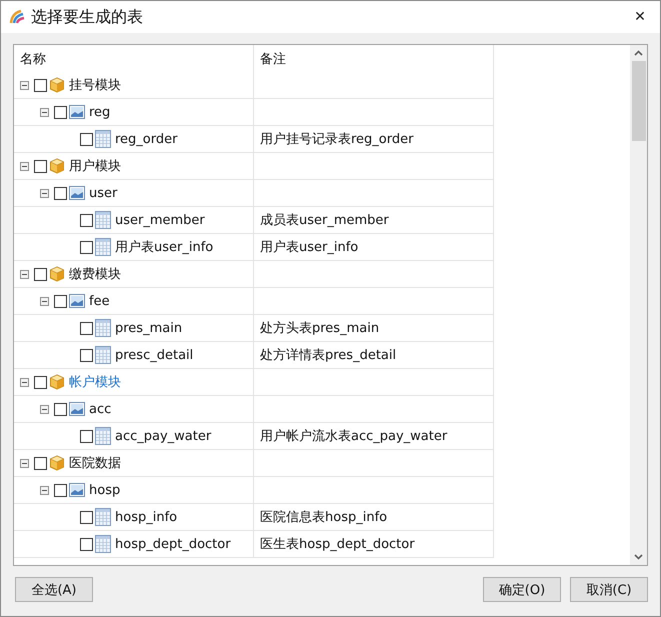  Describe the element at coordinates (134, 58) in the screenshot. I see `column-header: 名称` at that location.